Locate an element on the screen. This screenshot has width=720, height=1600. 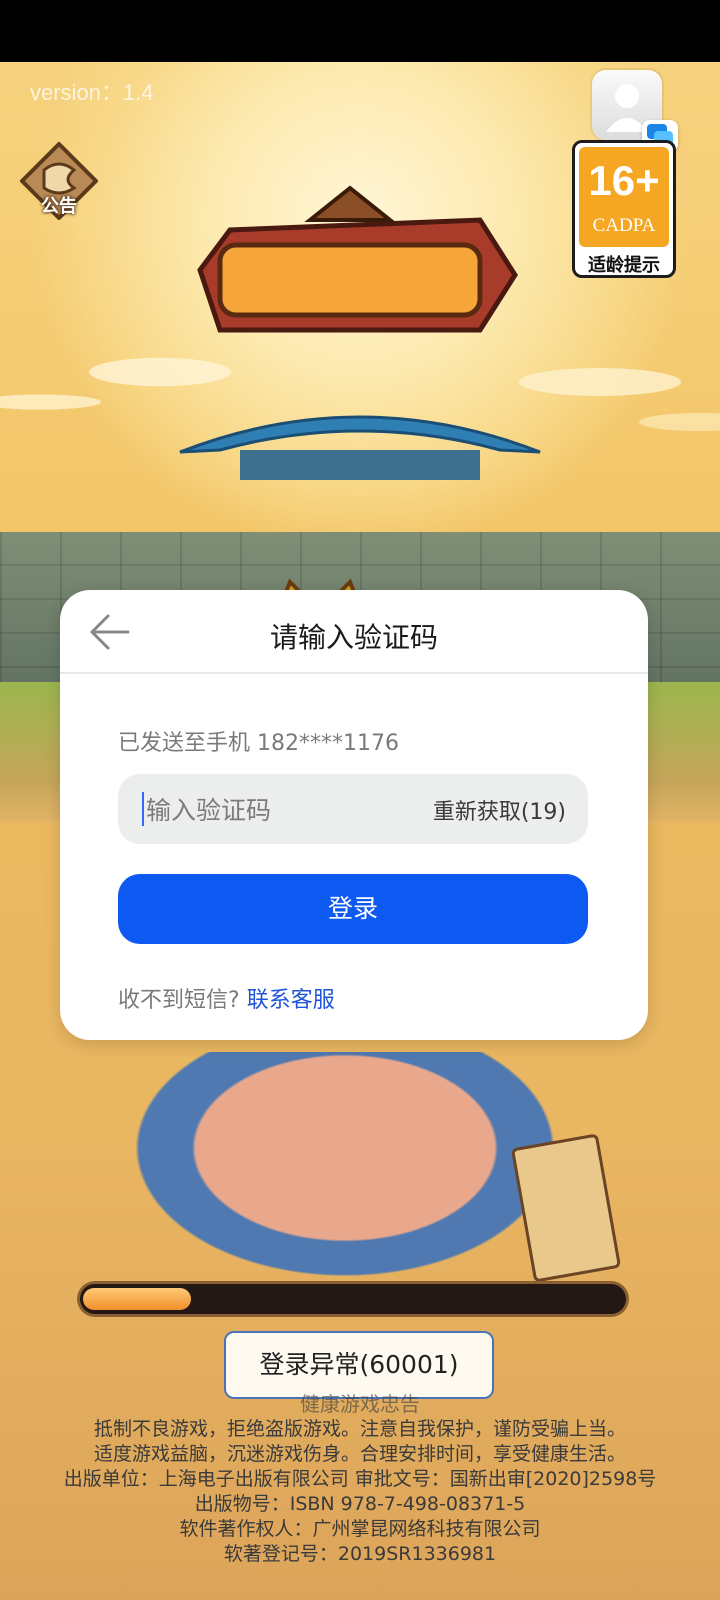
resend-code-button: 重新获取(19) is located at coordinates (499, 810).